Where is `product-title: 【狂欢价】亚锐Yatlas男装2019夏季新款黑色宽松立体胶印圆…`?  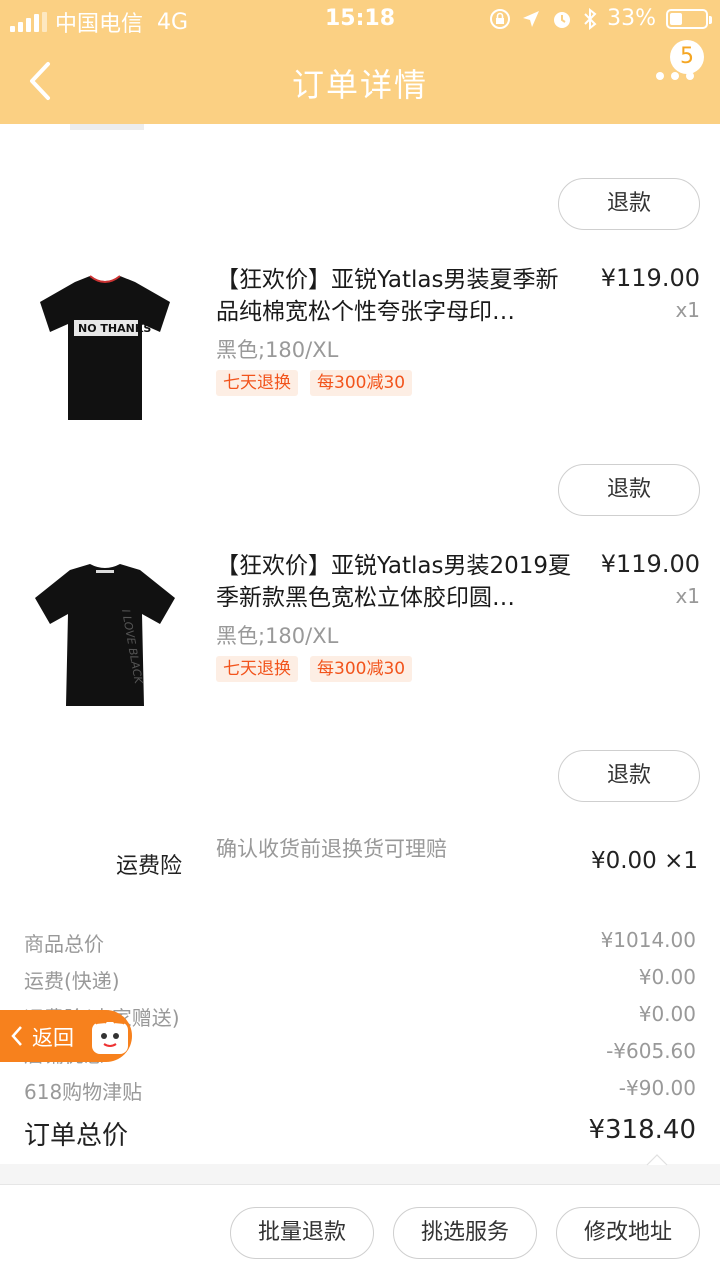
product-title: 【狂欢价】亚锐Yatlas男装2019夏季新款黑色宽松立体胶印圆… is located at coordinates (395, 582).